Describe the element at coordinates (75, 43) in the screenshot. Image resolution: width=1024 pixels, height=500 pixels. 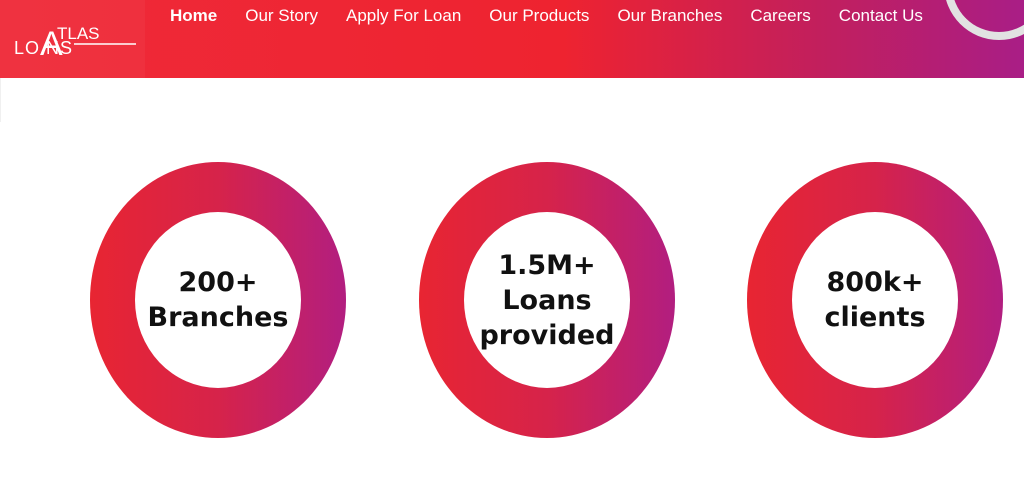
I see `atlas-loans-logo: TLAS LO NS A` at that location.